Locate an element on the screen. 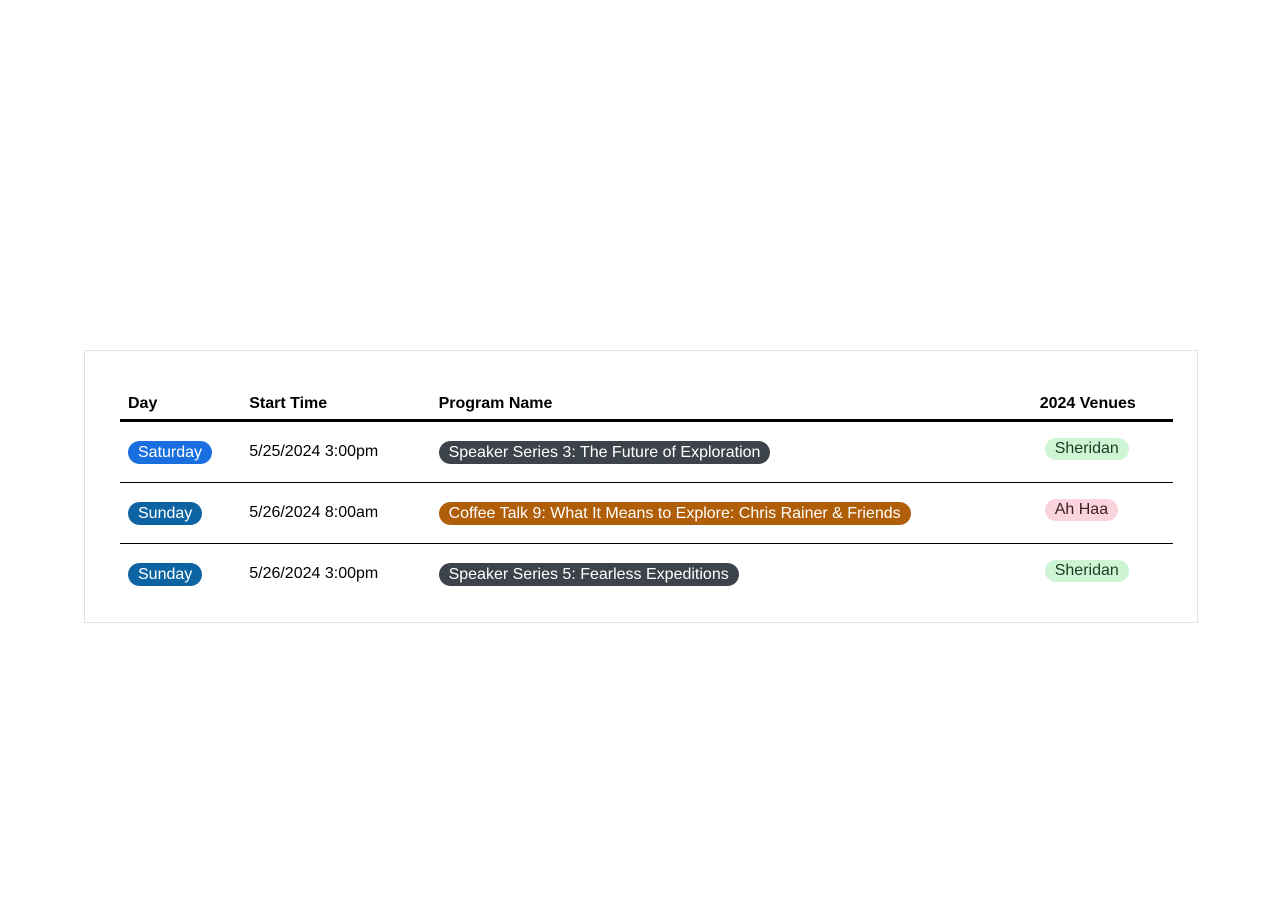  header-day: Day is located at coordinates (181, 401).